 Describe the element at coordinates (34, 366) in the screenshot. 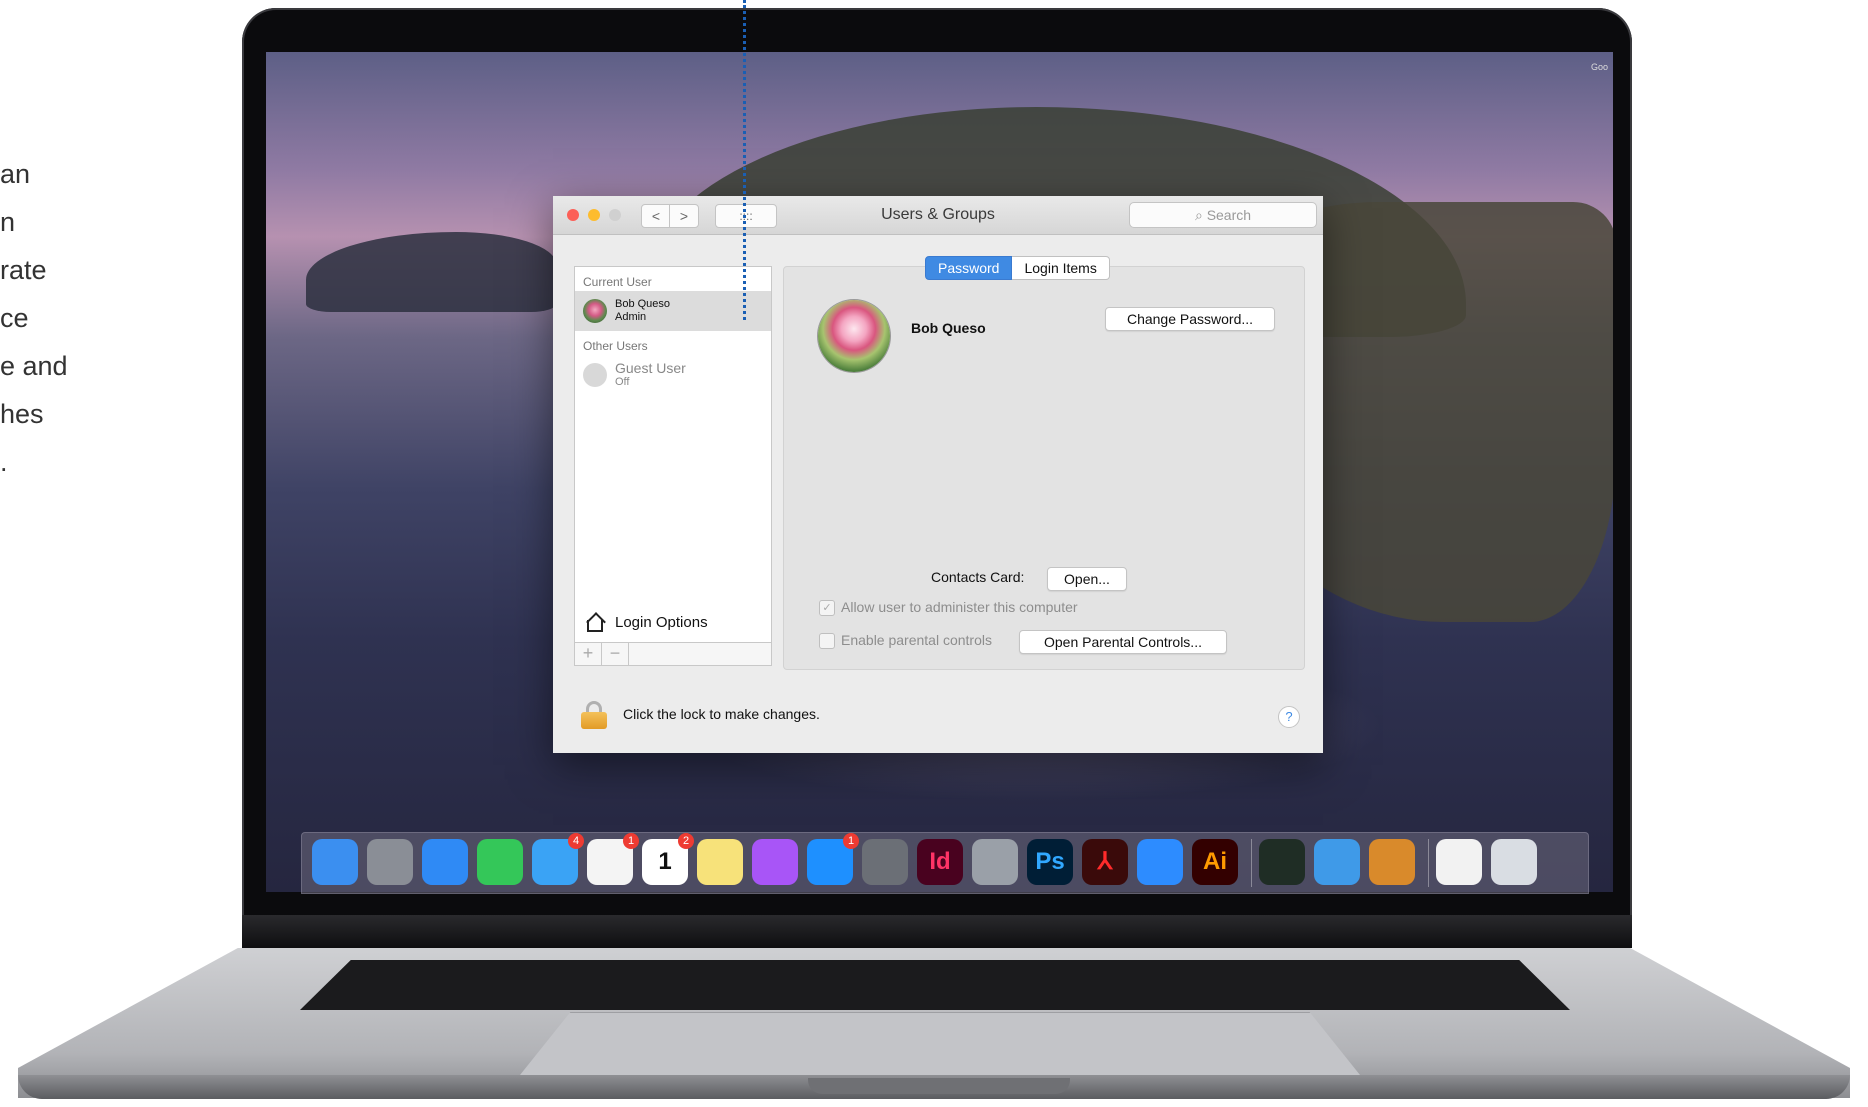

I see `side-text-line: e and` at that location.